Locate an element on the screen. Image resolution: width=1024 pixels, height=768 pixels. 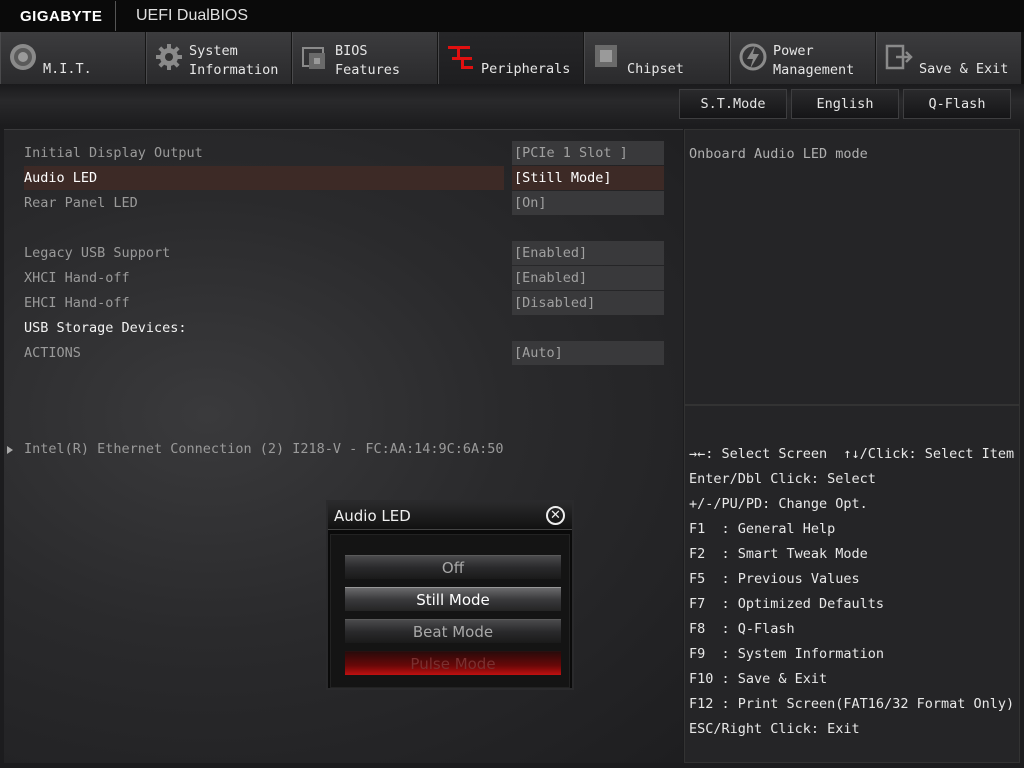
tab-system-information: System Information is located at coordinates (219, 58).